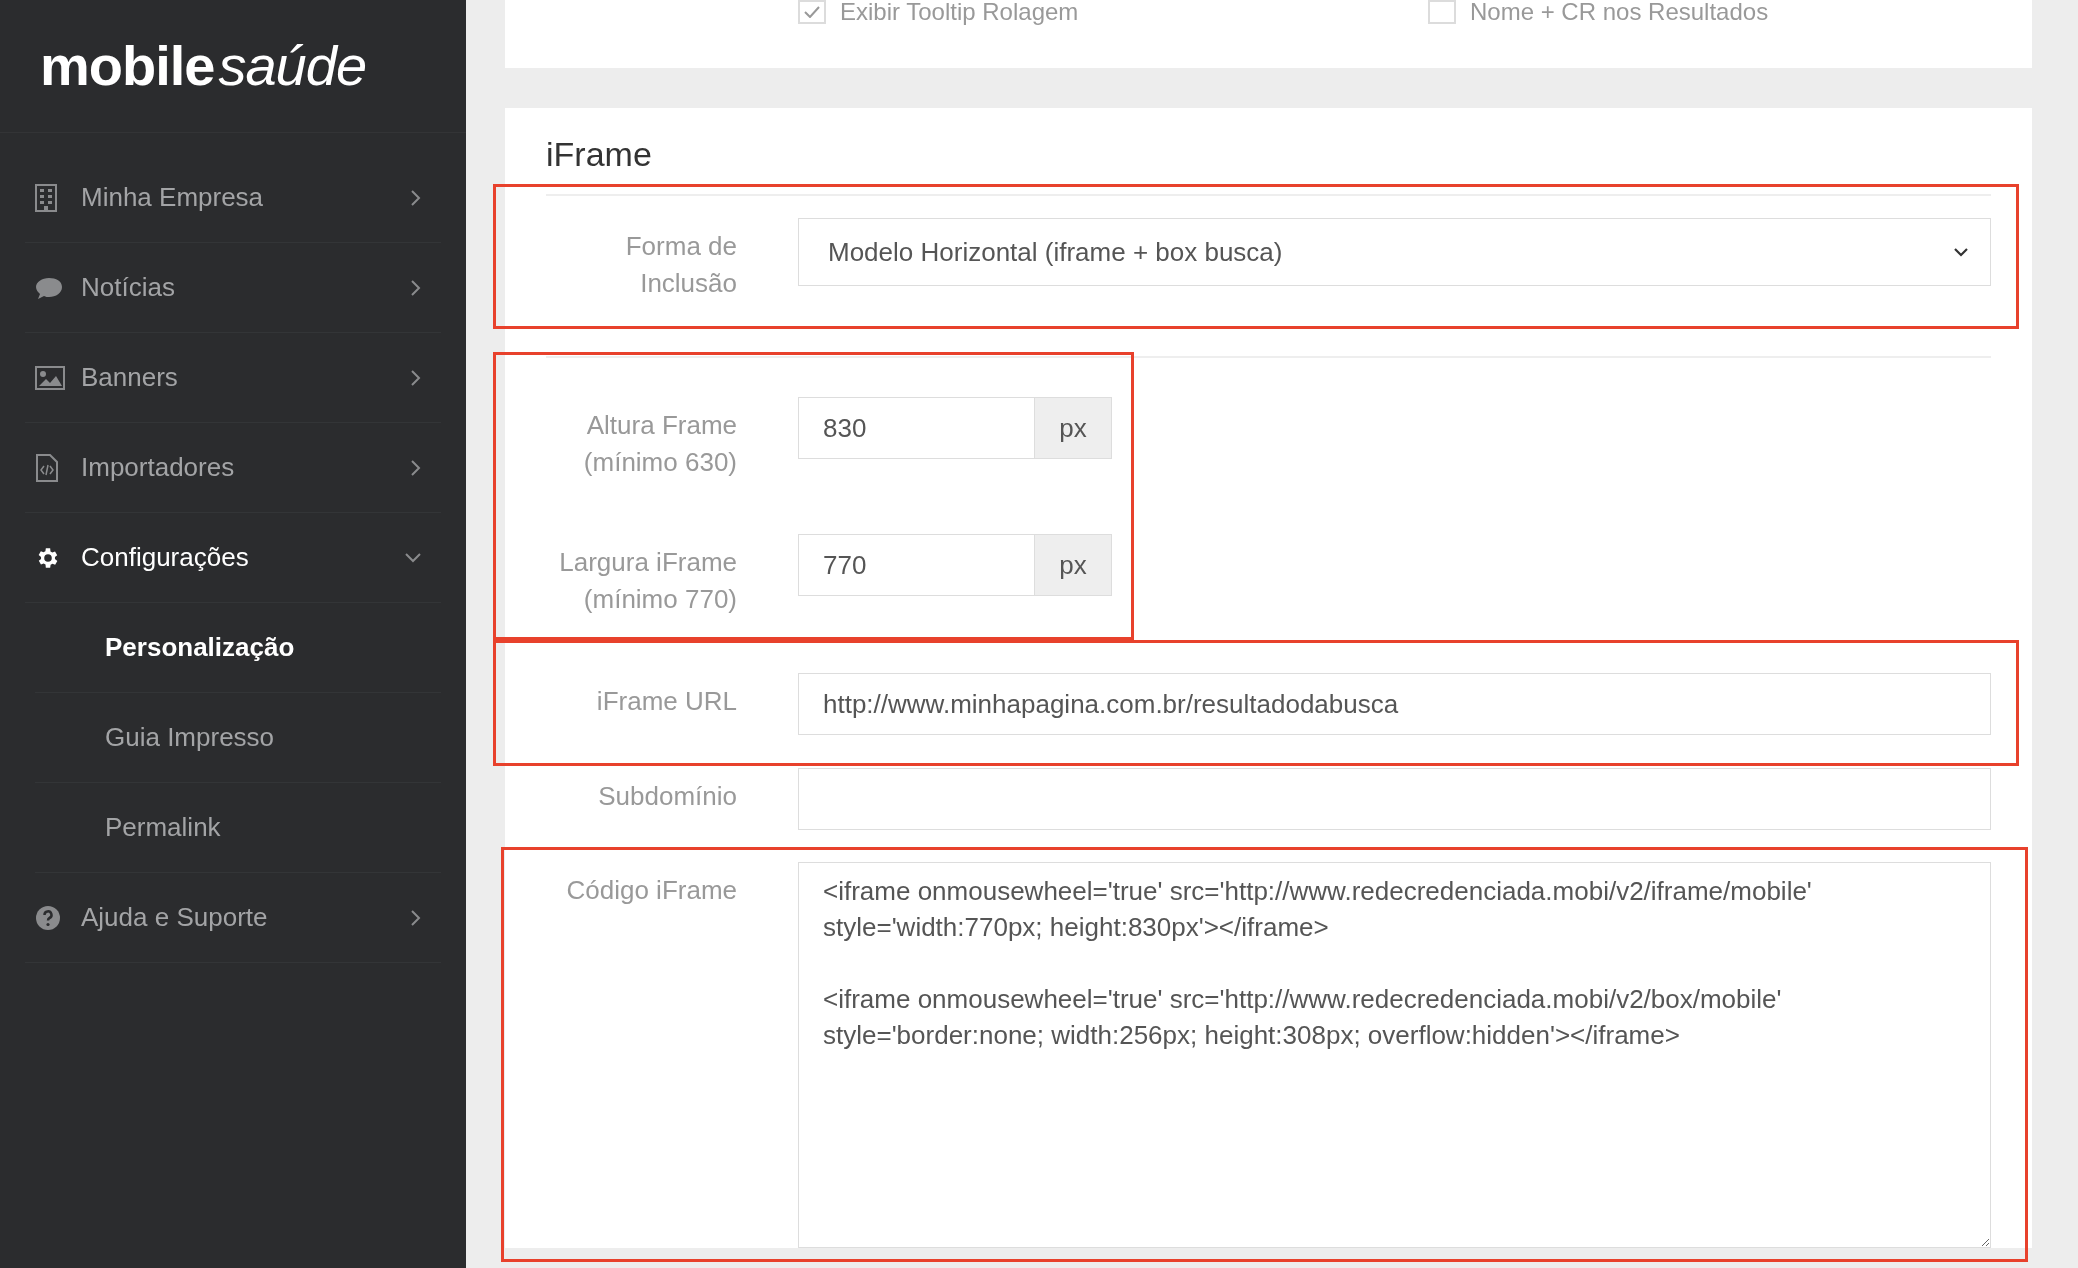  I want to click on text-input: http://www.minhapagina.com.br/resultadodabusca, so click(1394, 704).